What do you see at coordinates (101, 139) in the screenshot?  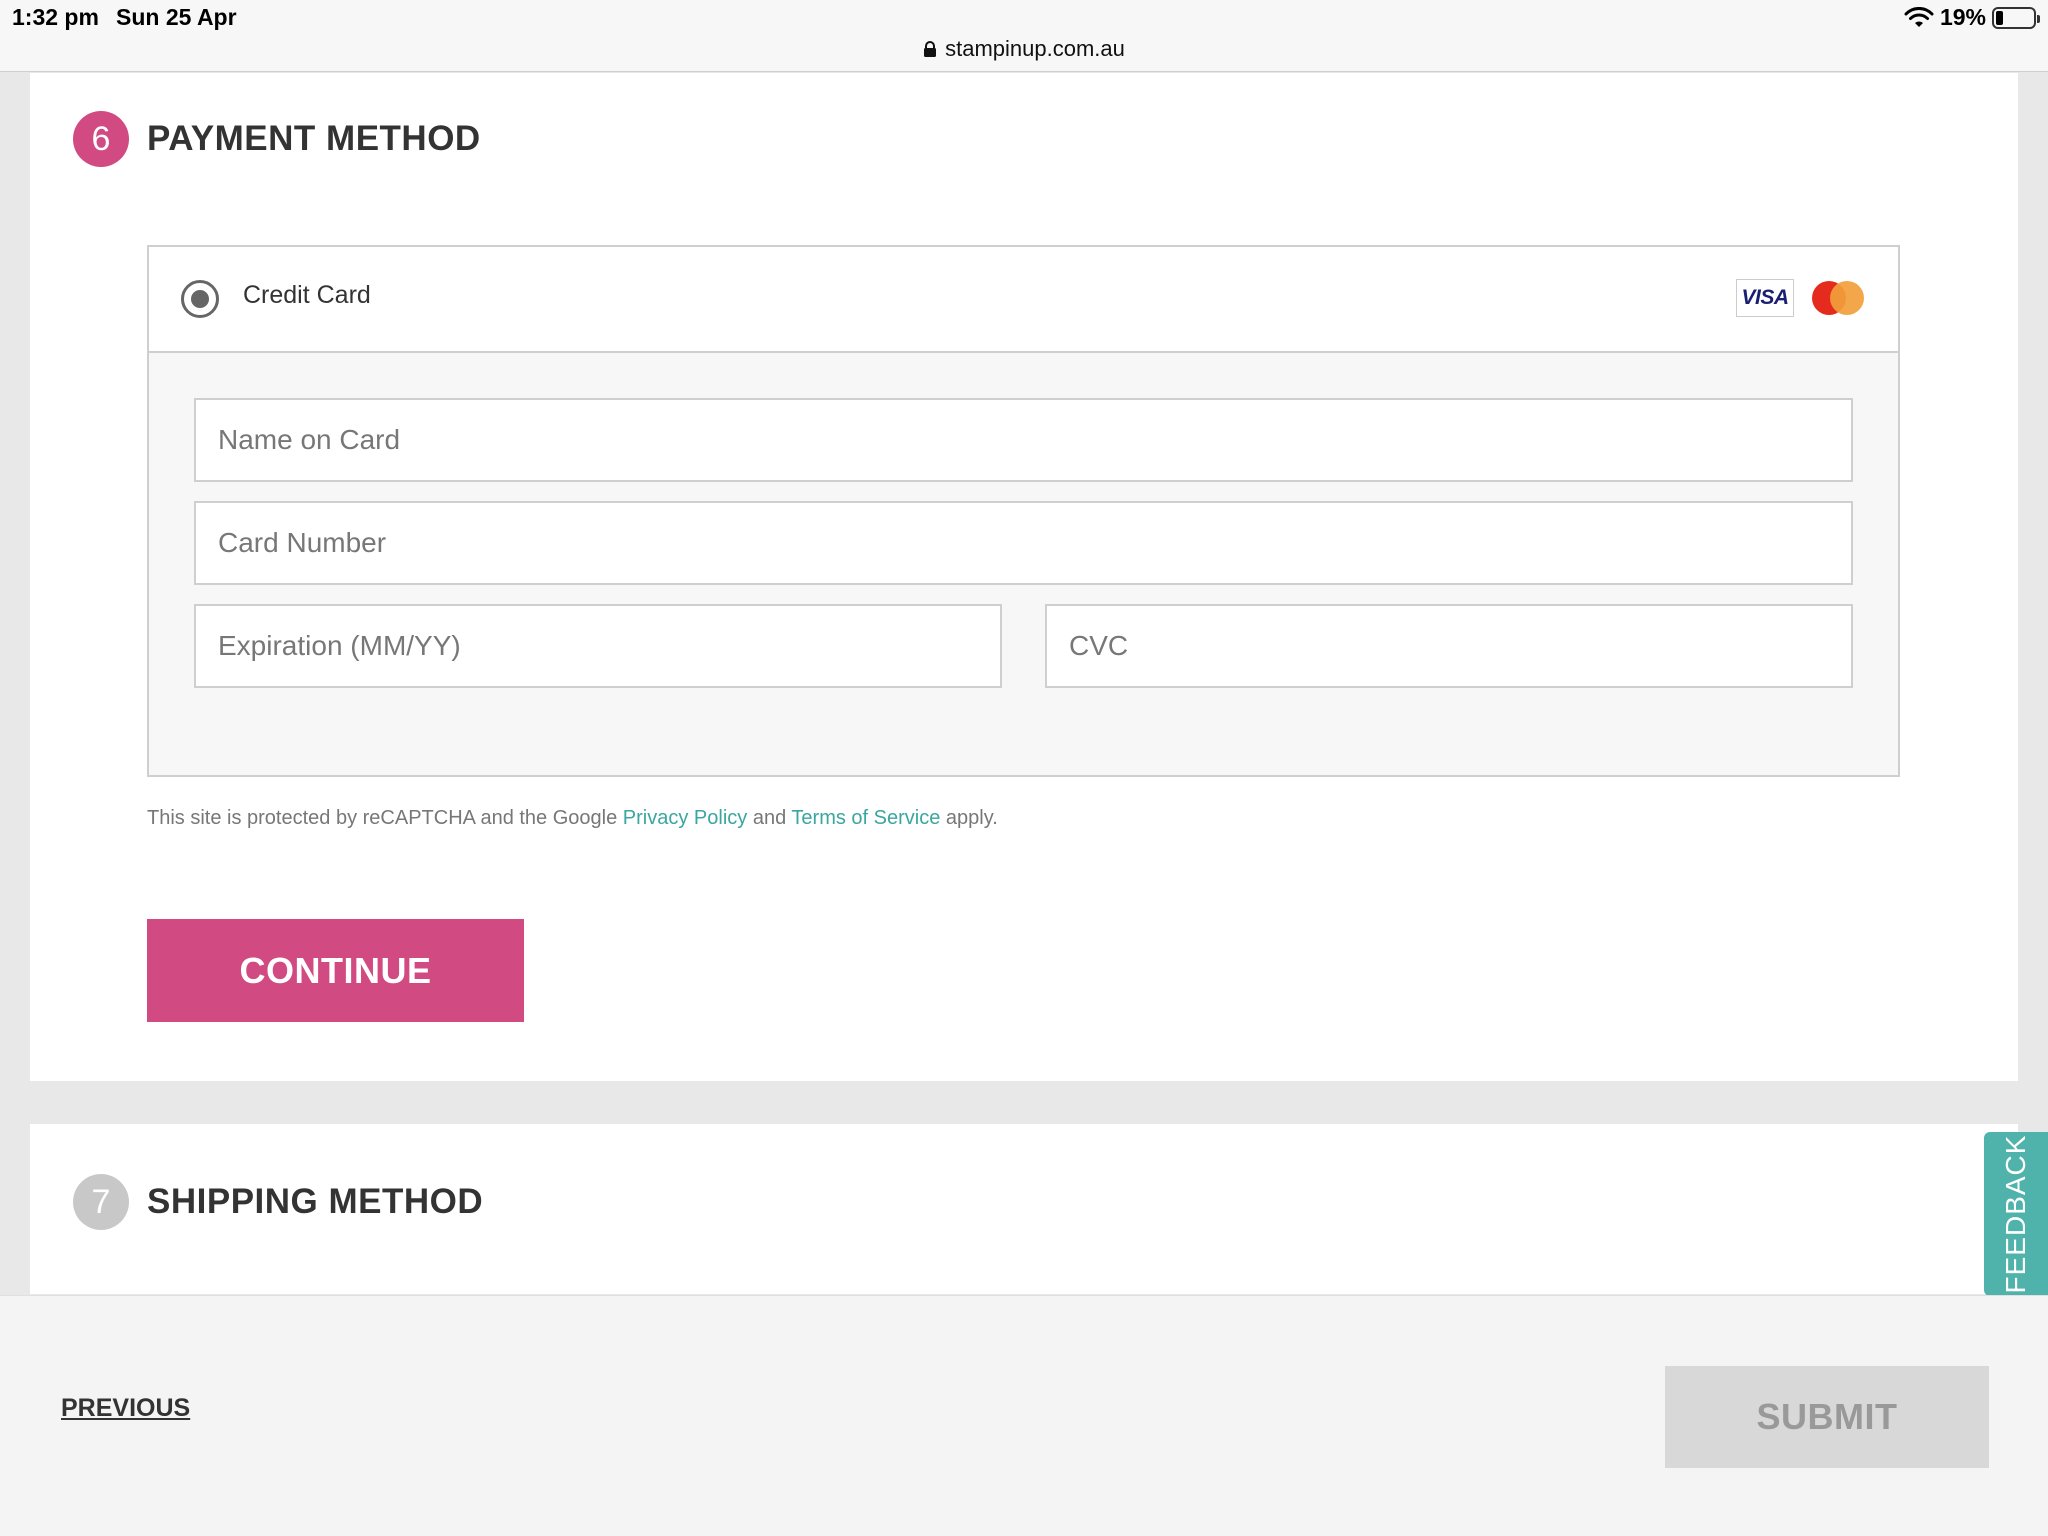 I see `step-number-badge: 6` at bounding box center [101, 139].